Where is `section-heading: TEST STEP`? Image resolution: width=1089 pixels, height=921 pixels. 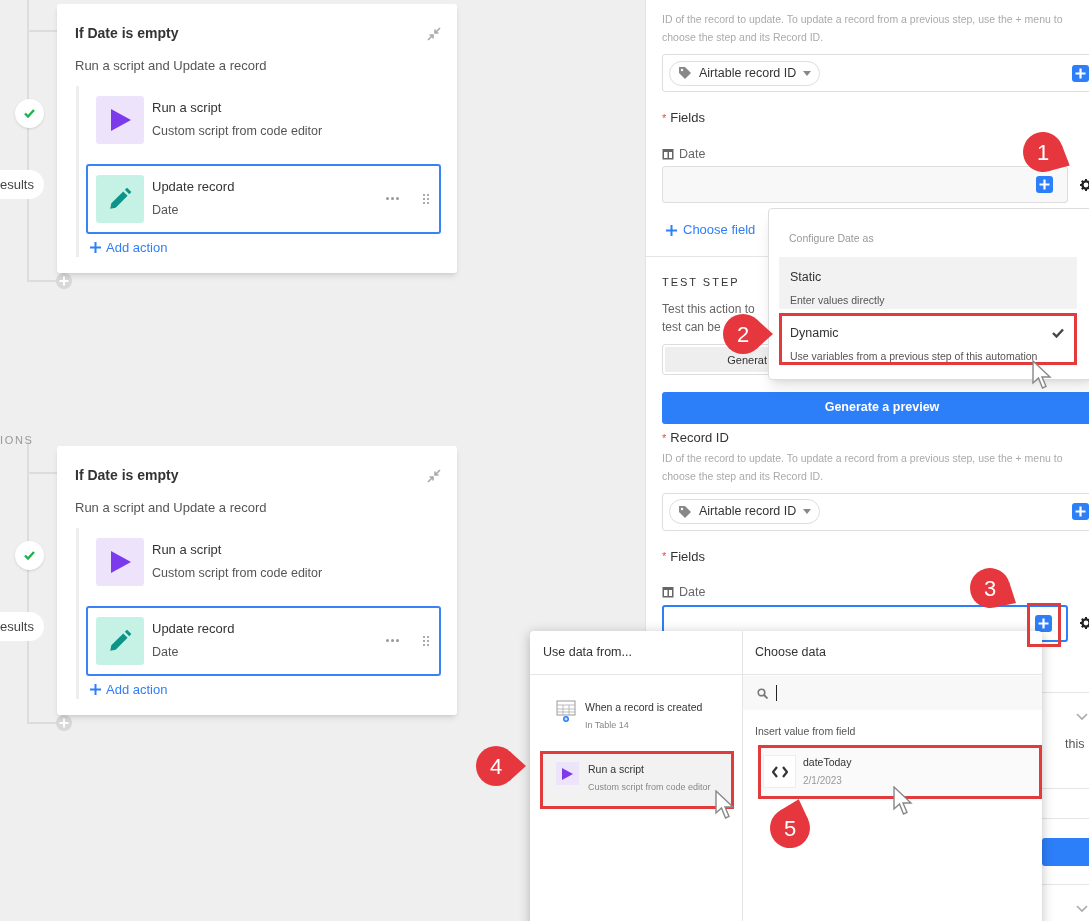
section-heading: TEST STEP is located at coordinates (701, 282).